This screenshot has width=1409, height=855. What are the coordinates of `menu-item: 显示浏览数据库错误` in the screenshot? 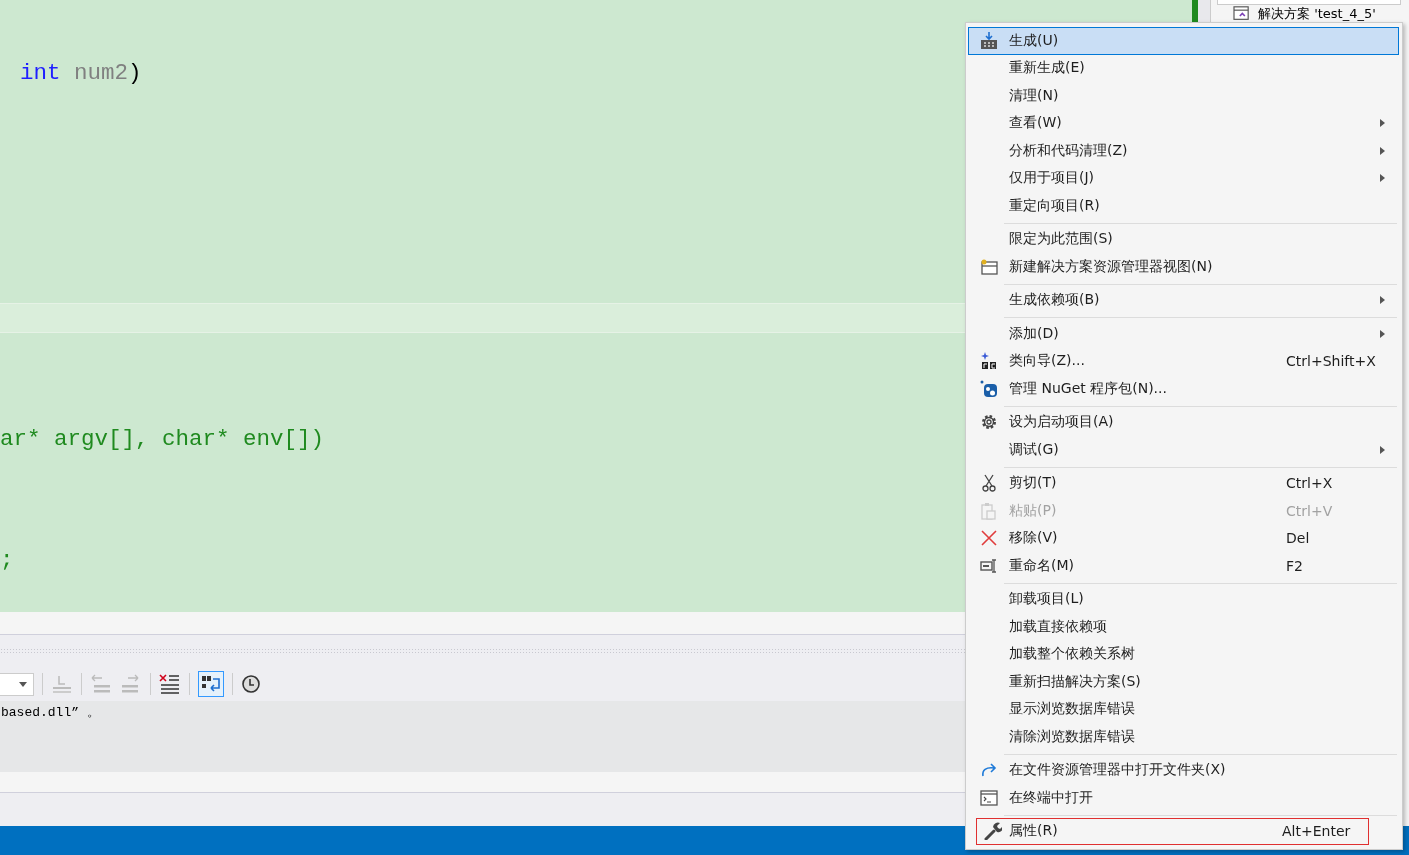 It's located at (1183, 709).